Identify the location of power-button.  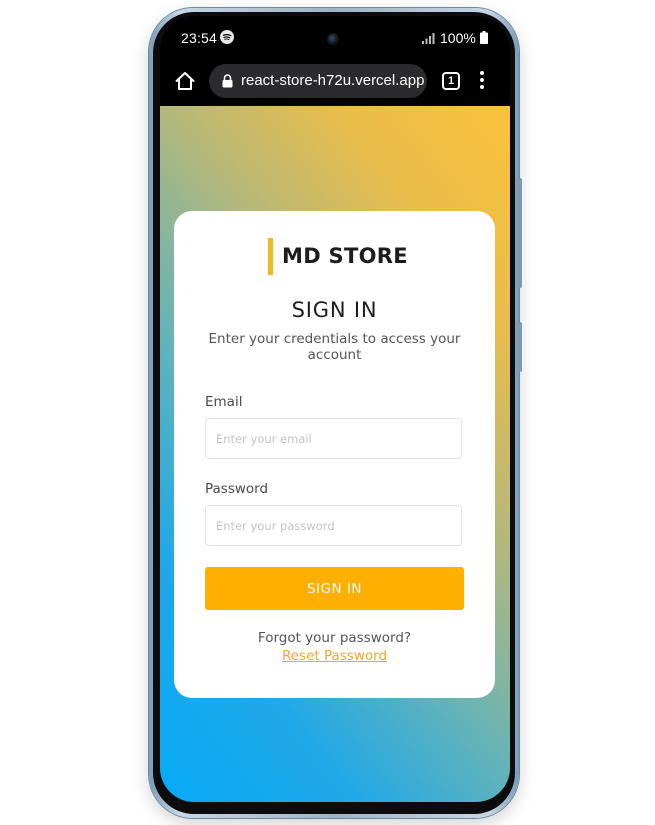
(520, 347).